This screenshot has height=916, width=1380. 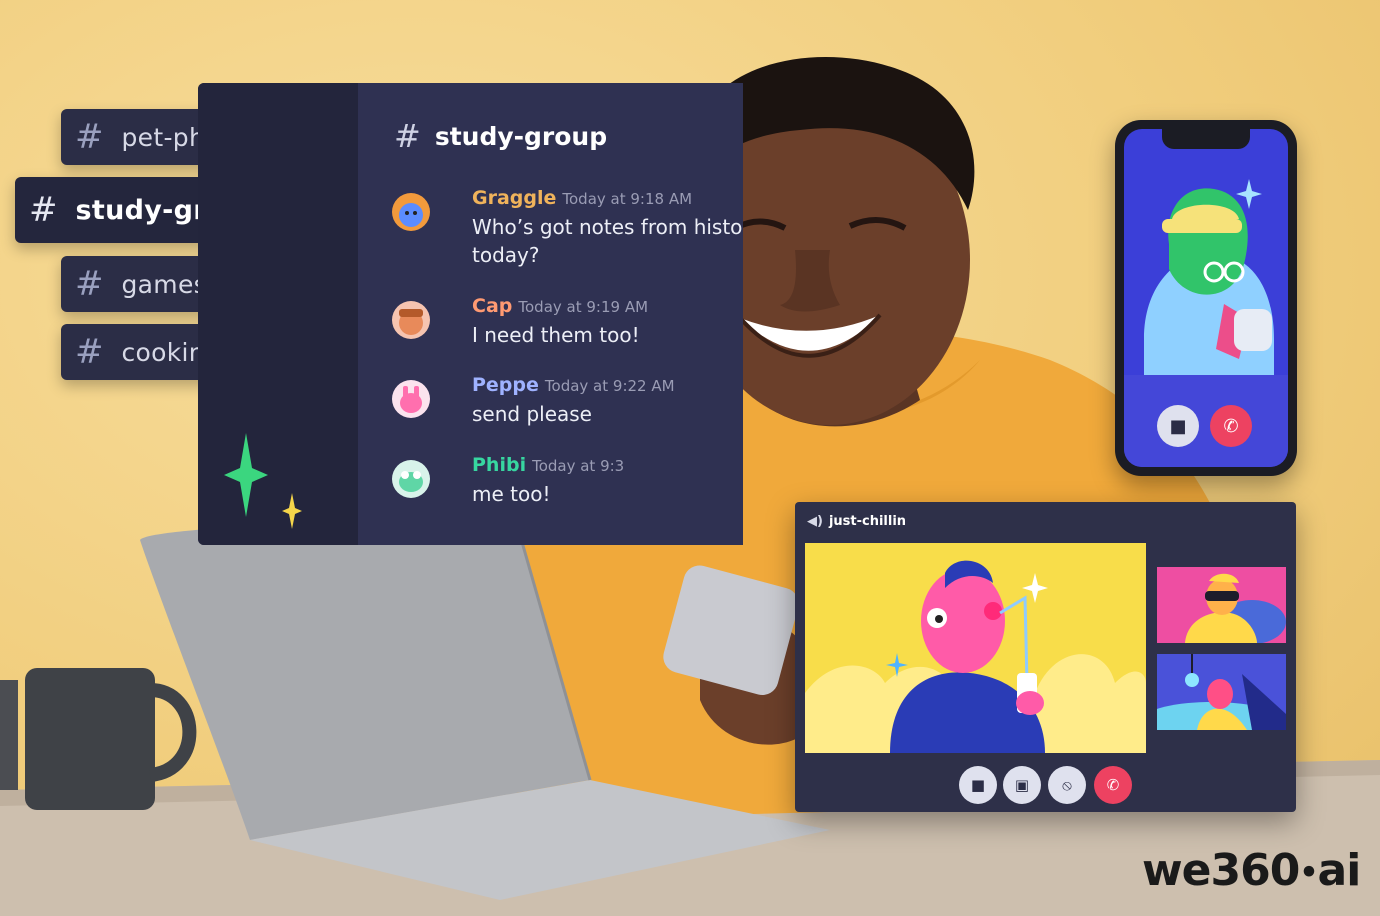 I want to click on message-timestamp: Today at 9:19 AM, so click(x=583, y=307).